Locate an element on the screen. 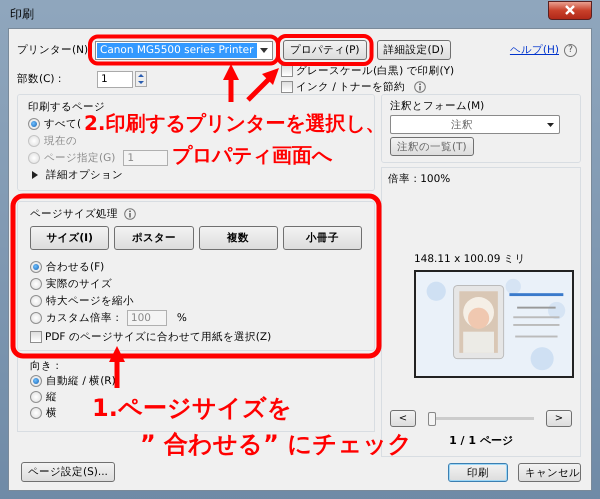  properties-button: プロパティ(P) is located at coordinates (325, 50).